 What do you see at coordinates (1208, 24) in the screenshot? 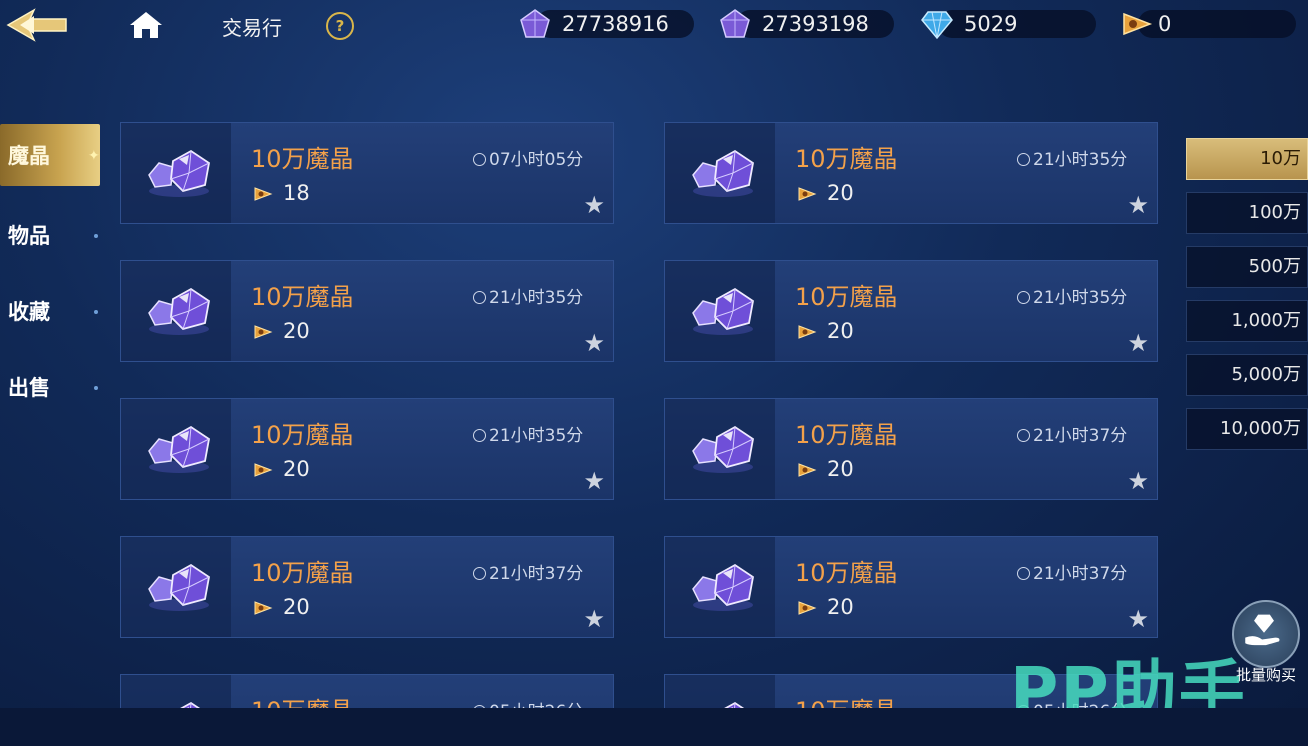
I see `currency-ticket: 0` at bounding box center [1208, 24].